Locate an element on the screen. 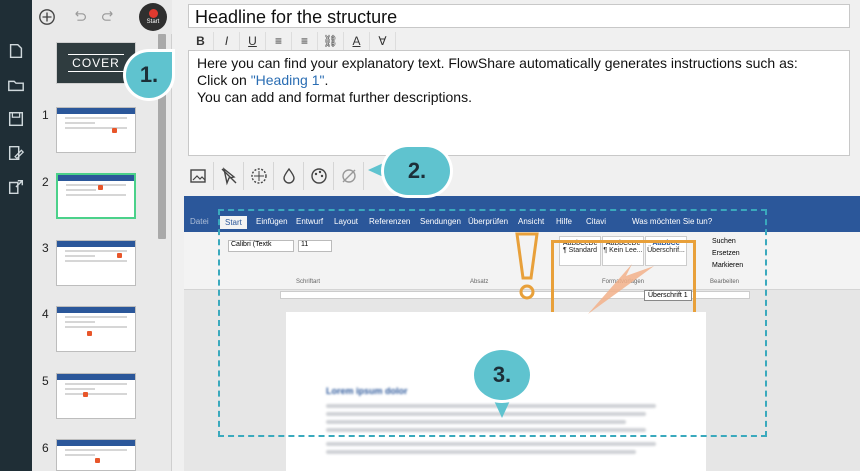  edit-document-icon is located at coordinates (16, 153).